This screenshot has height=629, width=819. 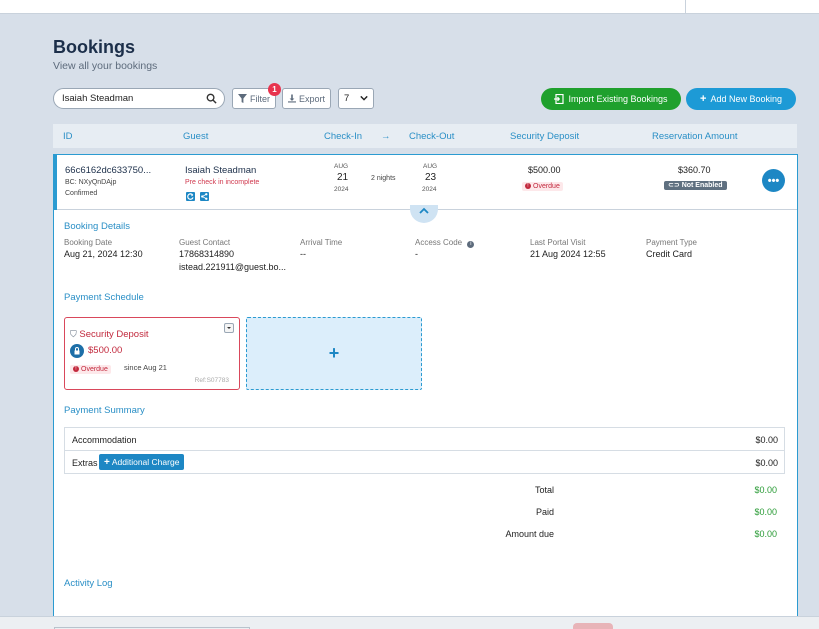 What do you see at coordinates (81, 193) in the screenshot?
I see `booking-status: Confirmed` at bounding box center [81, 193].